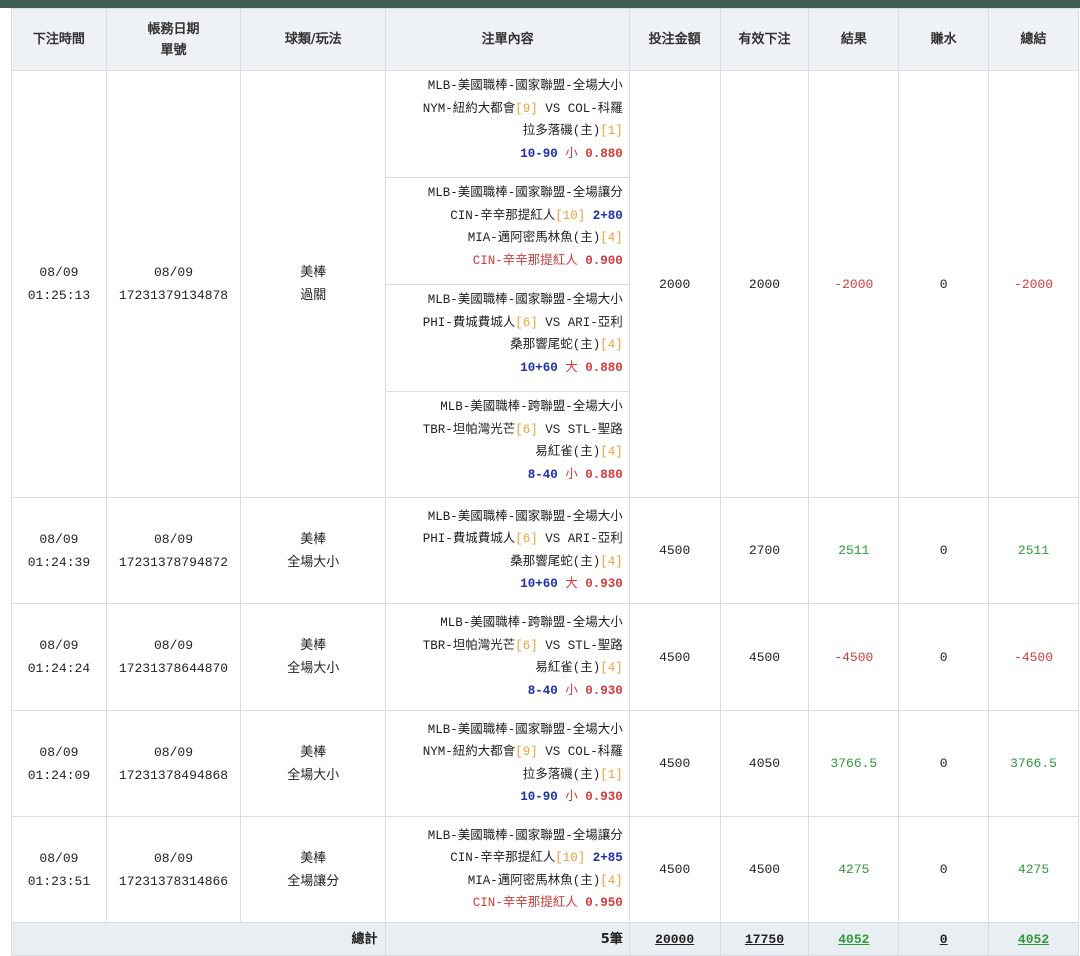 This screenshot has width=1080, height=956. I want to click on cell-total: 3766.5, so click(1033, 763).